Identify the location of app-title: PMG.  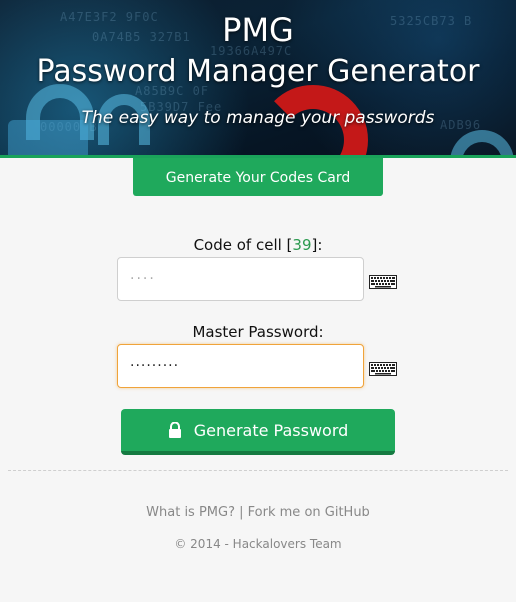
(258, 30).